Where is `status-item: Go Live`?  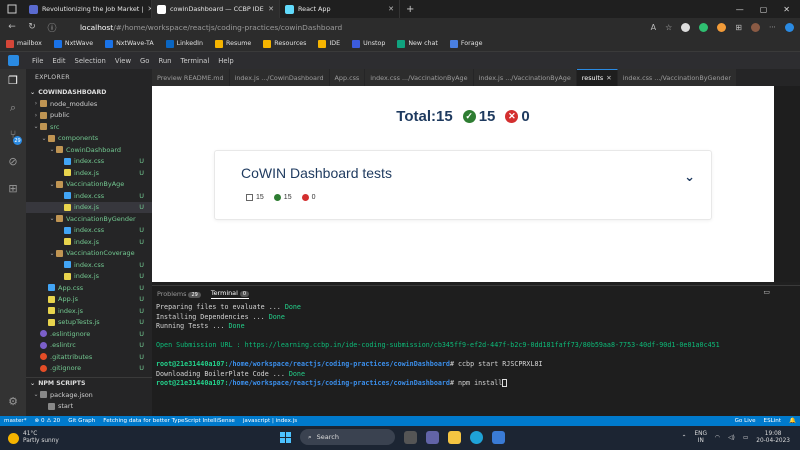
status-item: Go Live is located at coordinates (745, 421).